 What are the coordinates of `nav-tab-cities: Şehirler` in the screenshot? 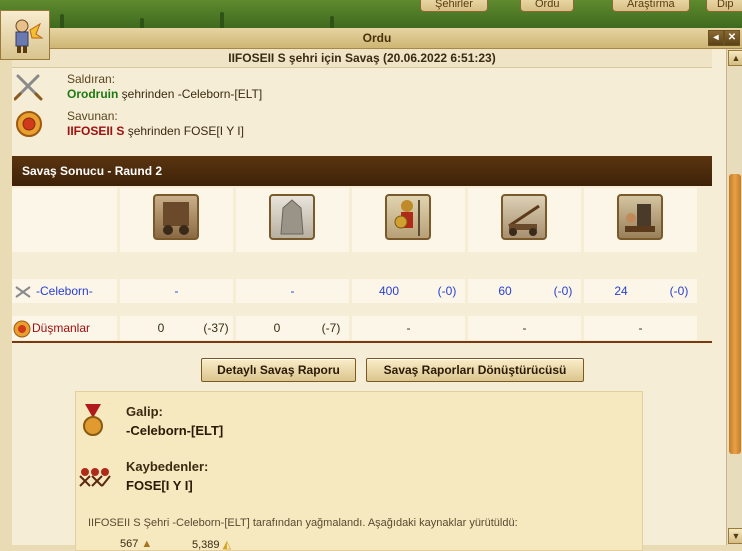 It's located at (454, 6).